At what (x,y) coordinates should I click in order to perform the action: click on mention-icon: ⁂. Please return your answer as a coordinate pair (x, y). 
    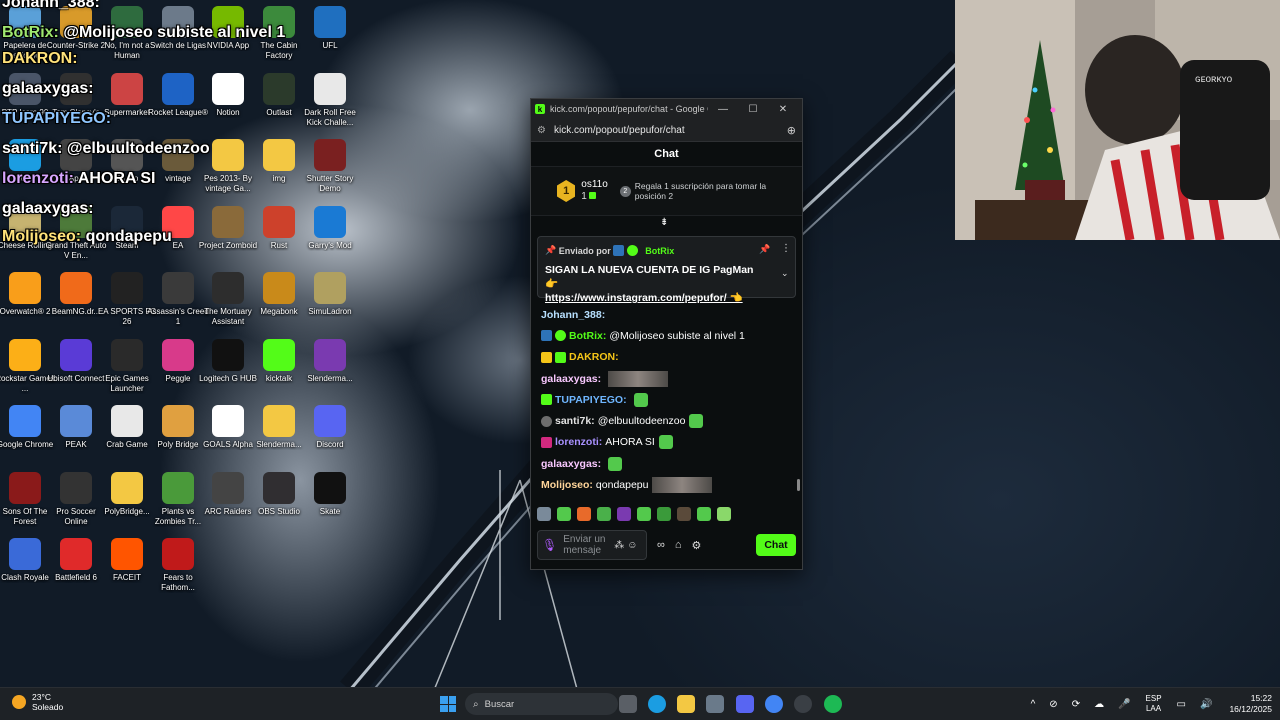
    Looking at the image, I should click on (619, 545).